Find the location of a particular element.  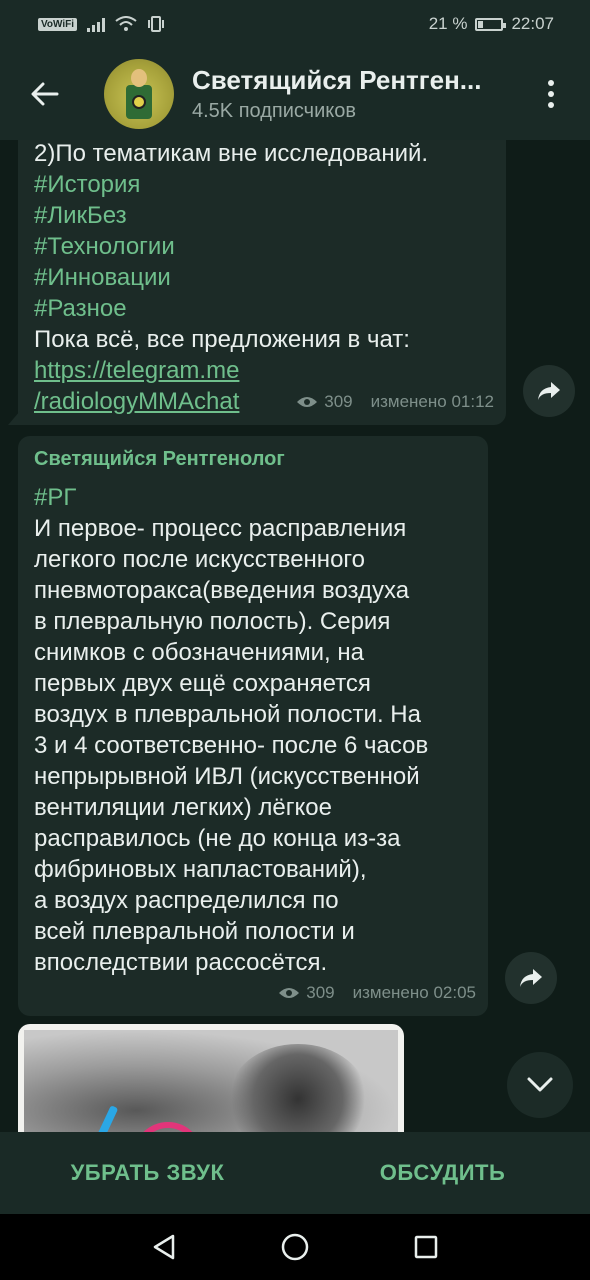

message-line: Пока всё, все предложения в чат: is located at coordinates (222, 339).